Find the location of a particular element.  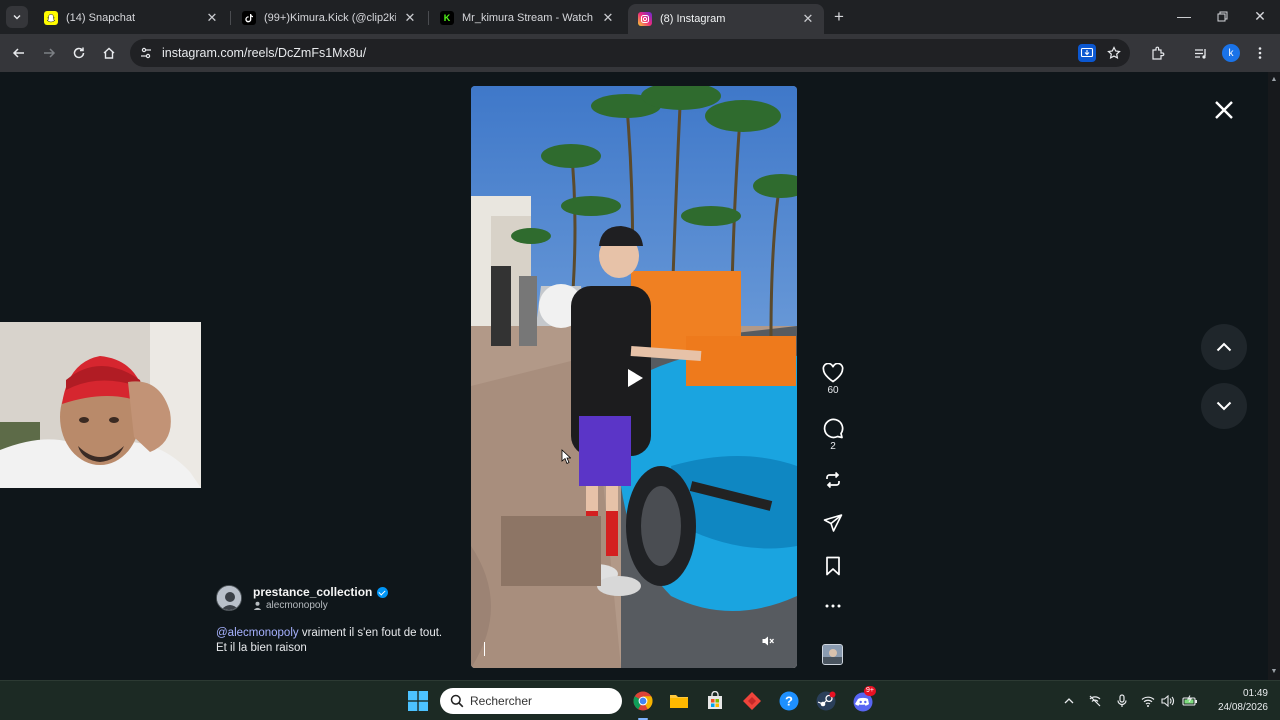

tab-title: (99+)Kimura.Kick (@clip2kimura is located at coordinates (330, 18).